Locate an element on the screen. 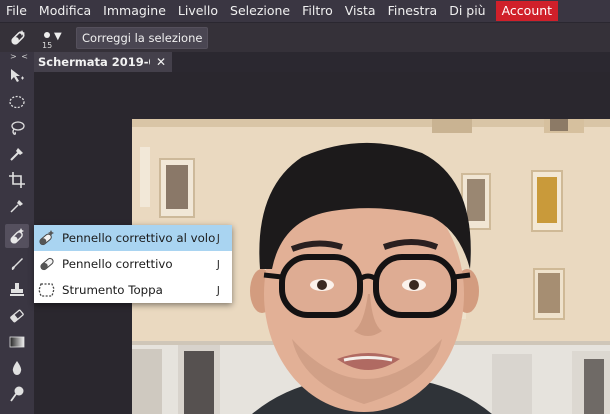 This screenshot has width=610, height=414. ellipse-select-icon is located at coordinates (17, 102).